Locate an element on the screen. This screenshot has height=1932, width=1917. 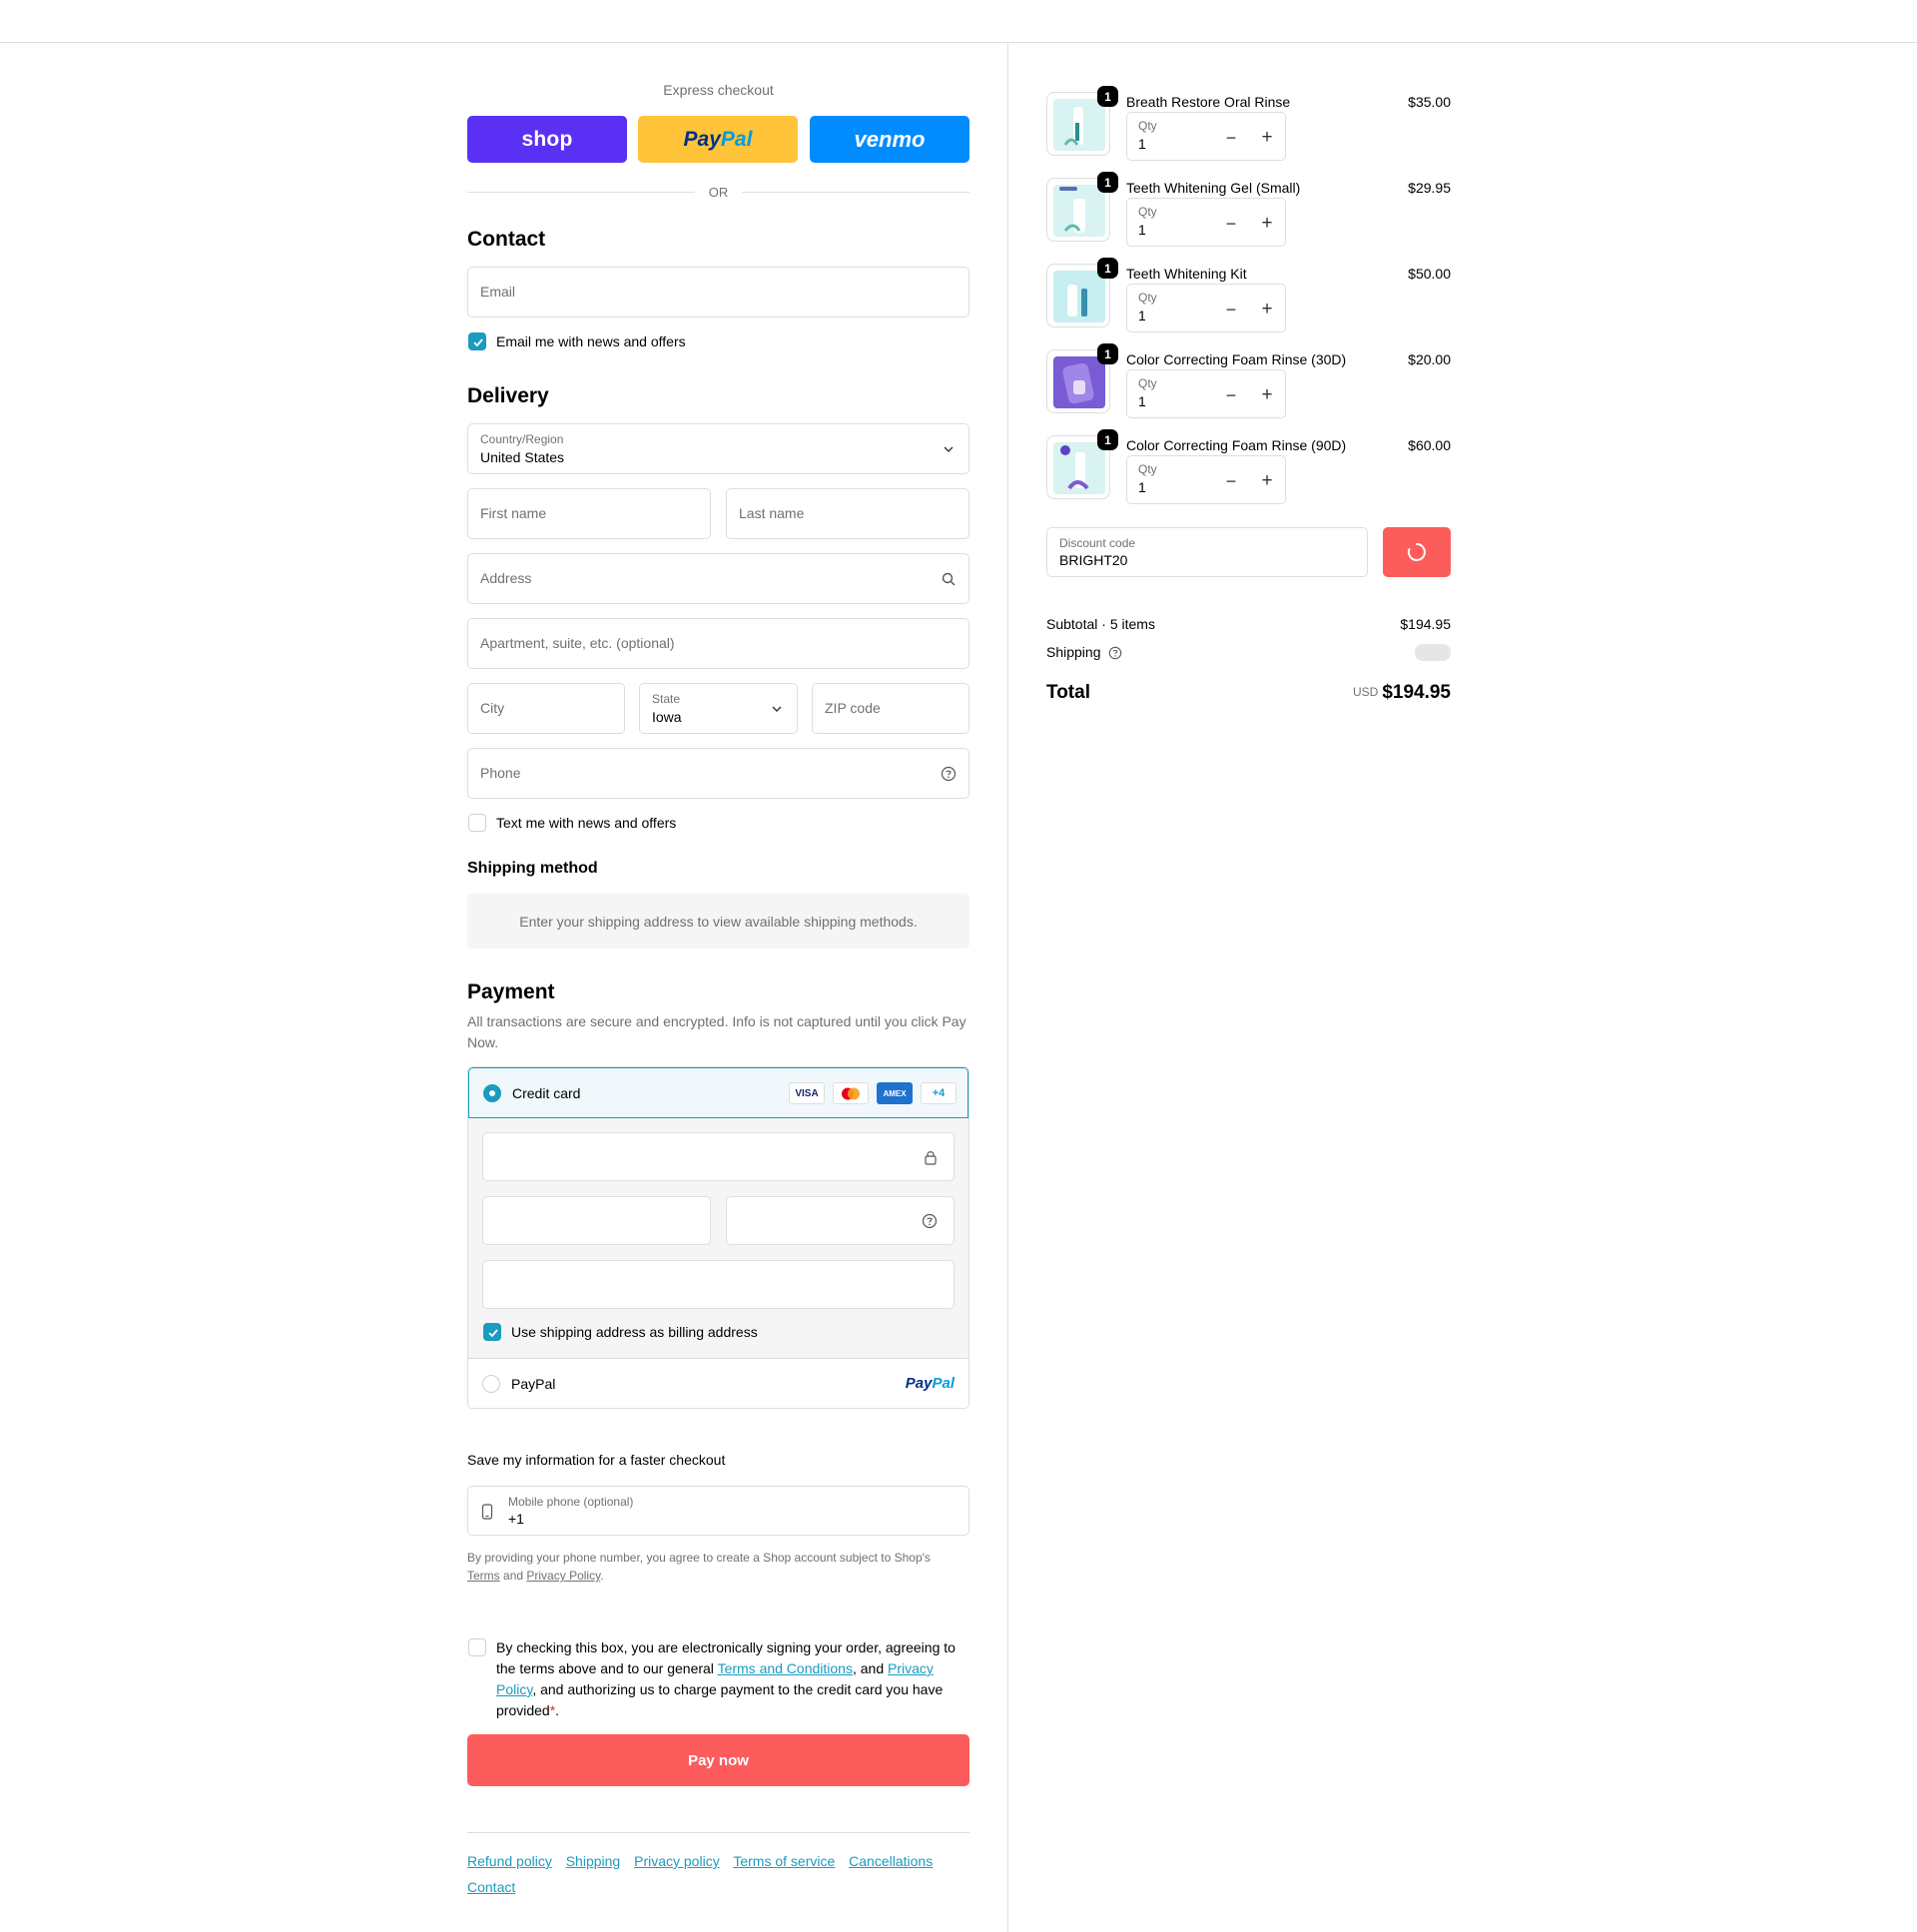
contact-link: Contact is located at coordinates (491, 1887).